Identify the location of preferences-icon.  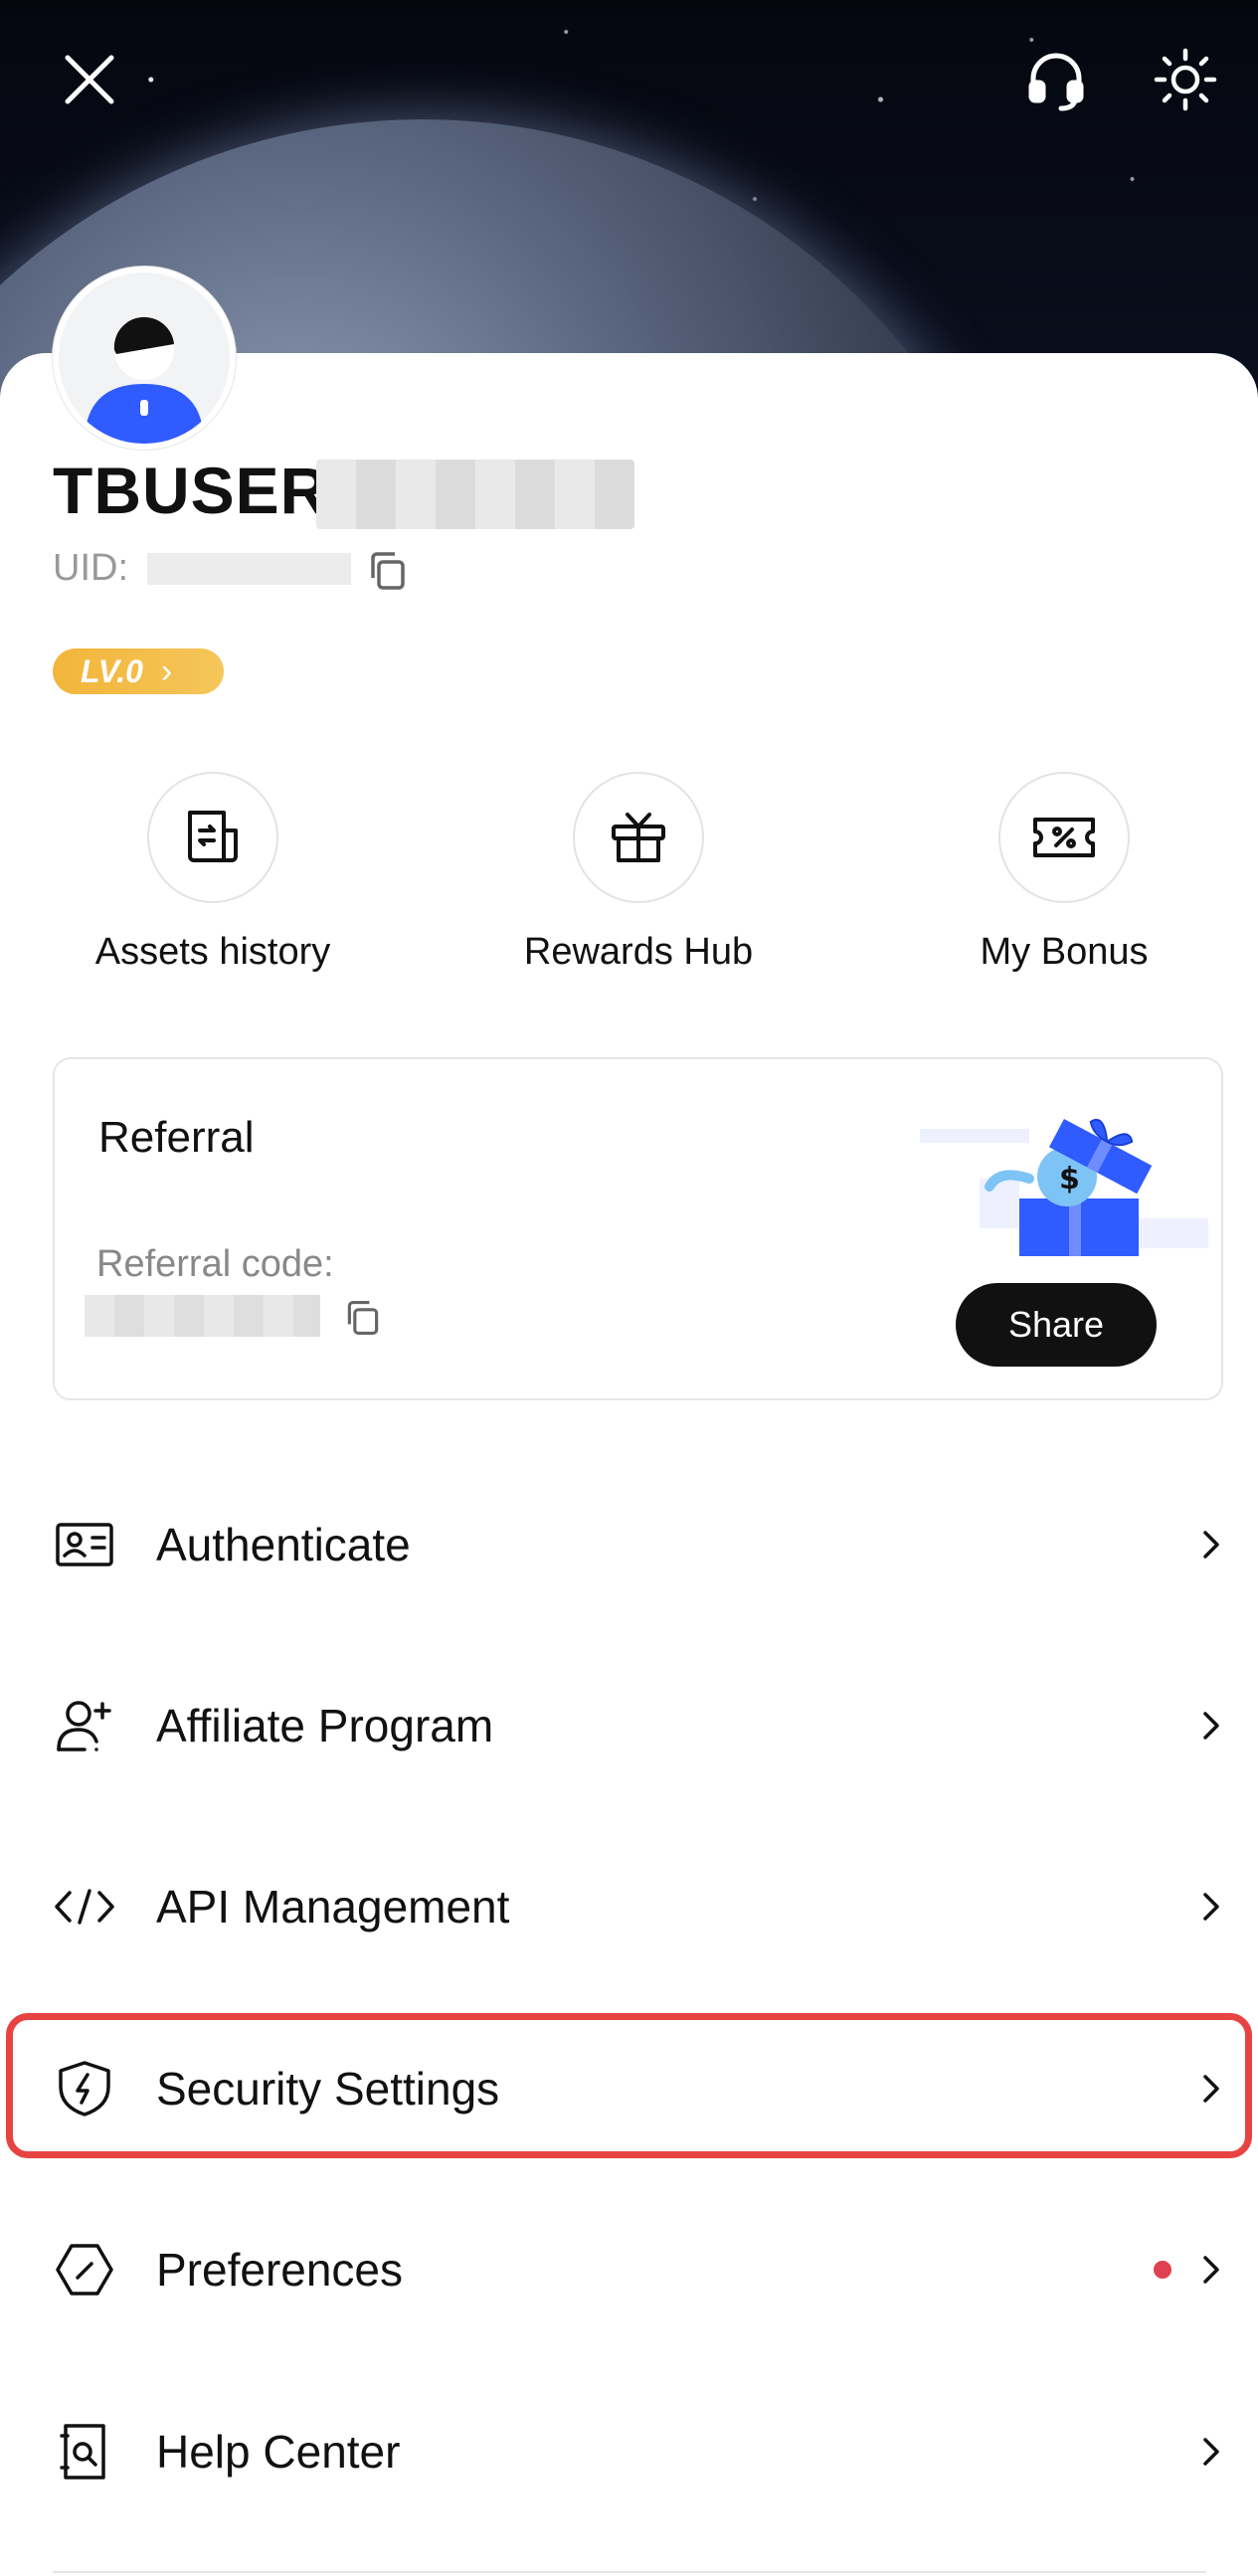
(84, 2269).